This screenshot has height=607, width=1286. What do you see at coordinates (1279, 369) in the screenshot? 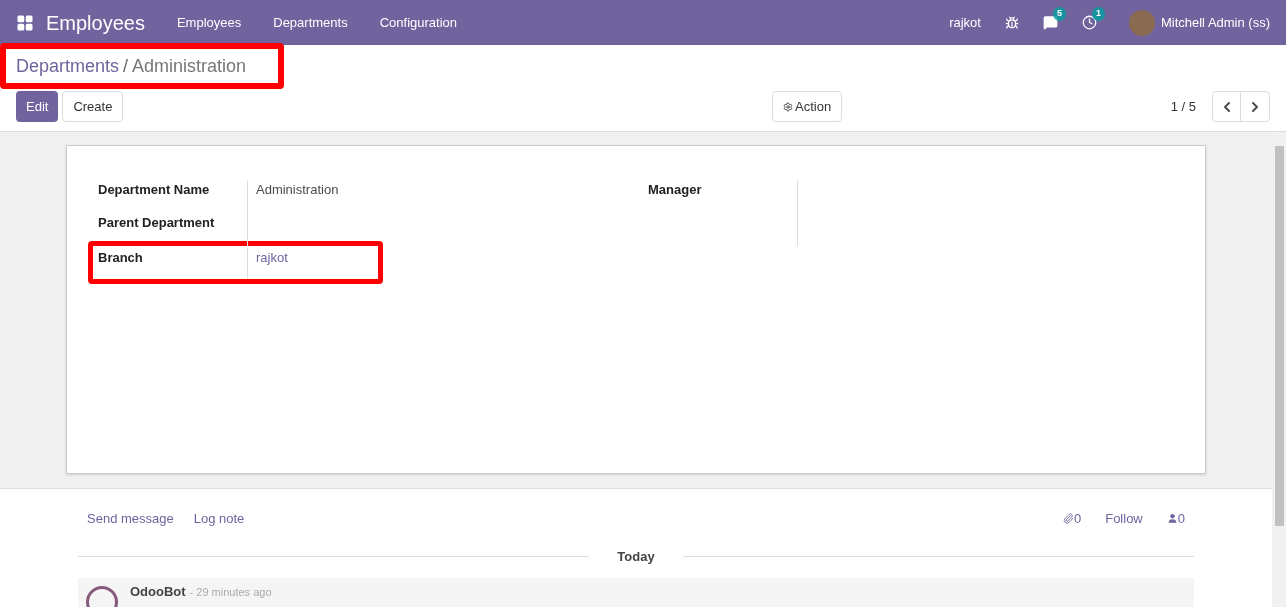
I see `scrollbar` at bounding box center [1279, 369].